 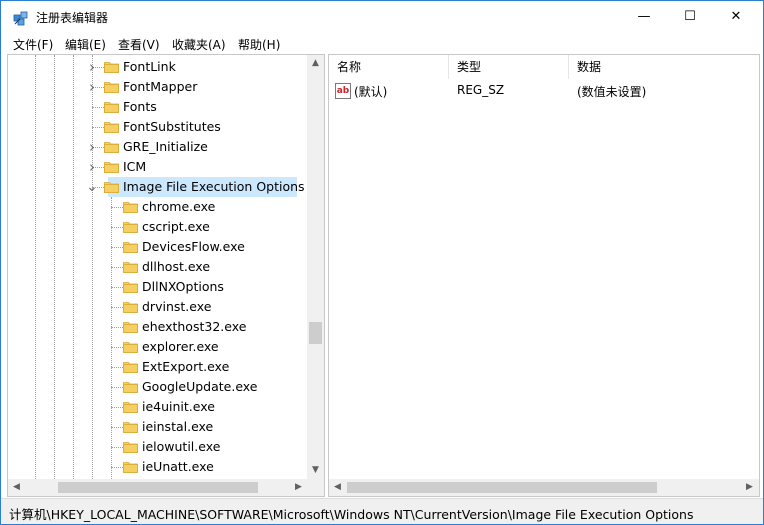 I want to click on tree-node-child: ieinstal.exe, so click(x=158, y=427).